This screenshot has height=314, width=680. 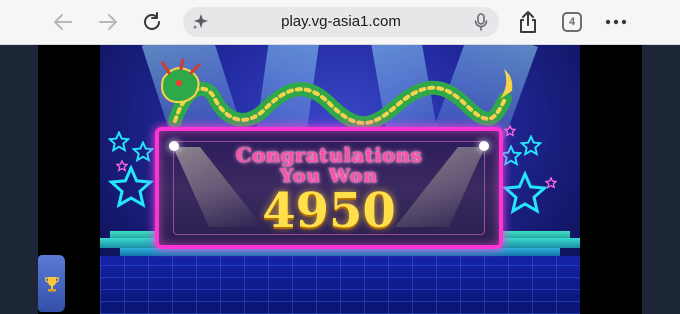 What do you see at coordinates (340, 285) in the screenshot?
I see `stage-floor` at bounding box center [340, 285].